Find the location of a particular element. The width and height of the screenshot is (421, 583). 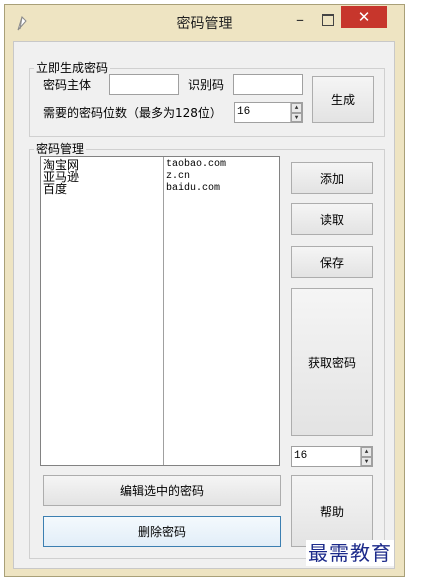

site-column: taobao.com z.cn baidu.com is located at coordinates (221, 311).